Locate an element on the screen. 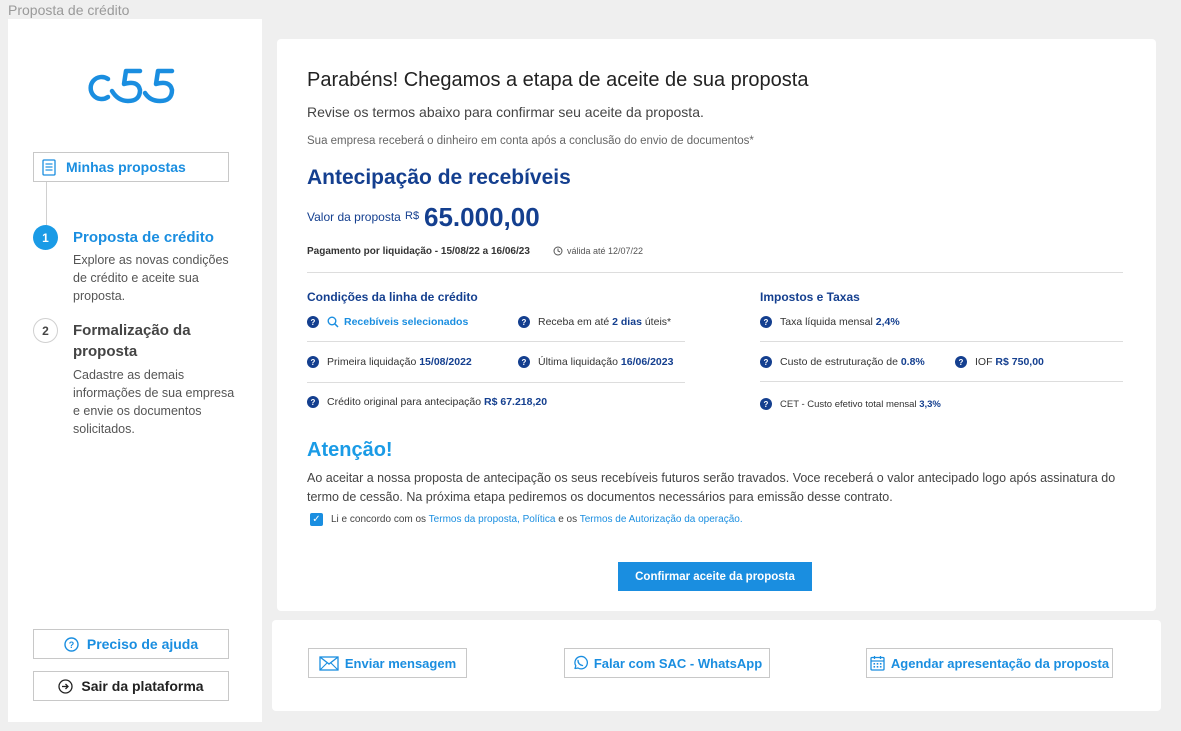 This screenshot has height=731, width=1181. cet-label: CET - Custo efetivo total mensal is located at coordinates (848, 404).